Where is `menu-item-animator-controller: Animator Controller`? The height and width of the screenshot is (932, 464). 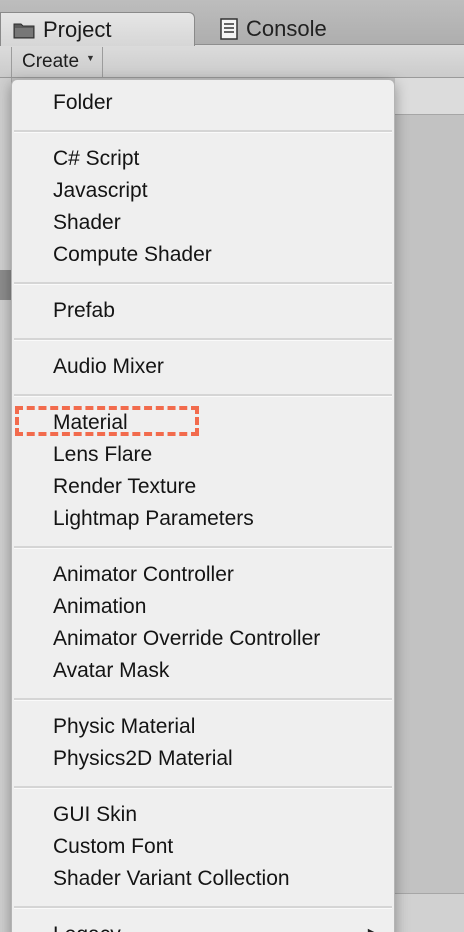 menu-item-animator-controller: Animator Controller is located at coordinates (203, 575).